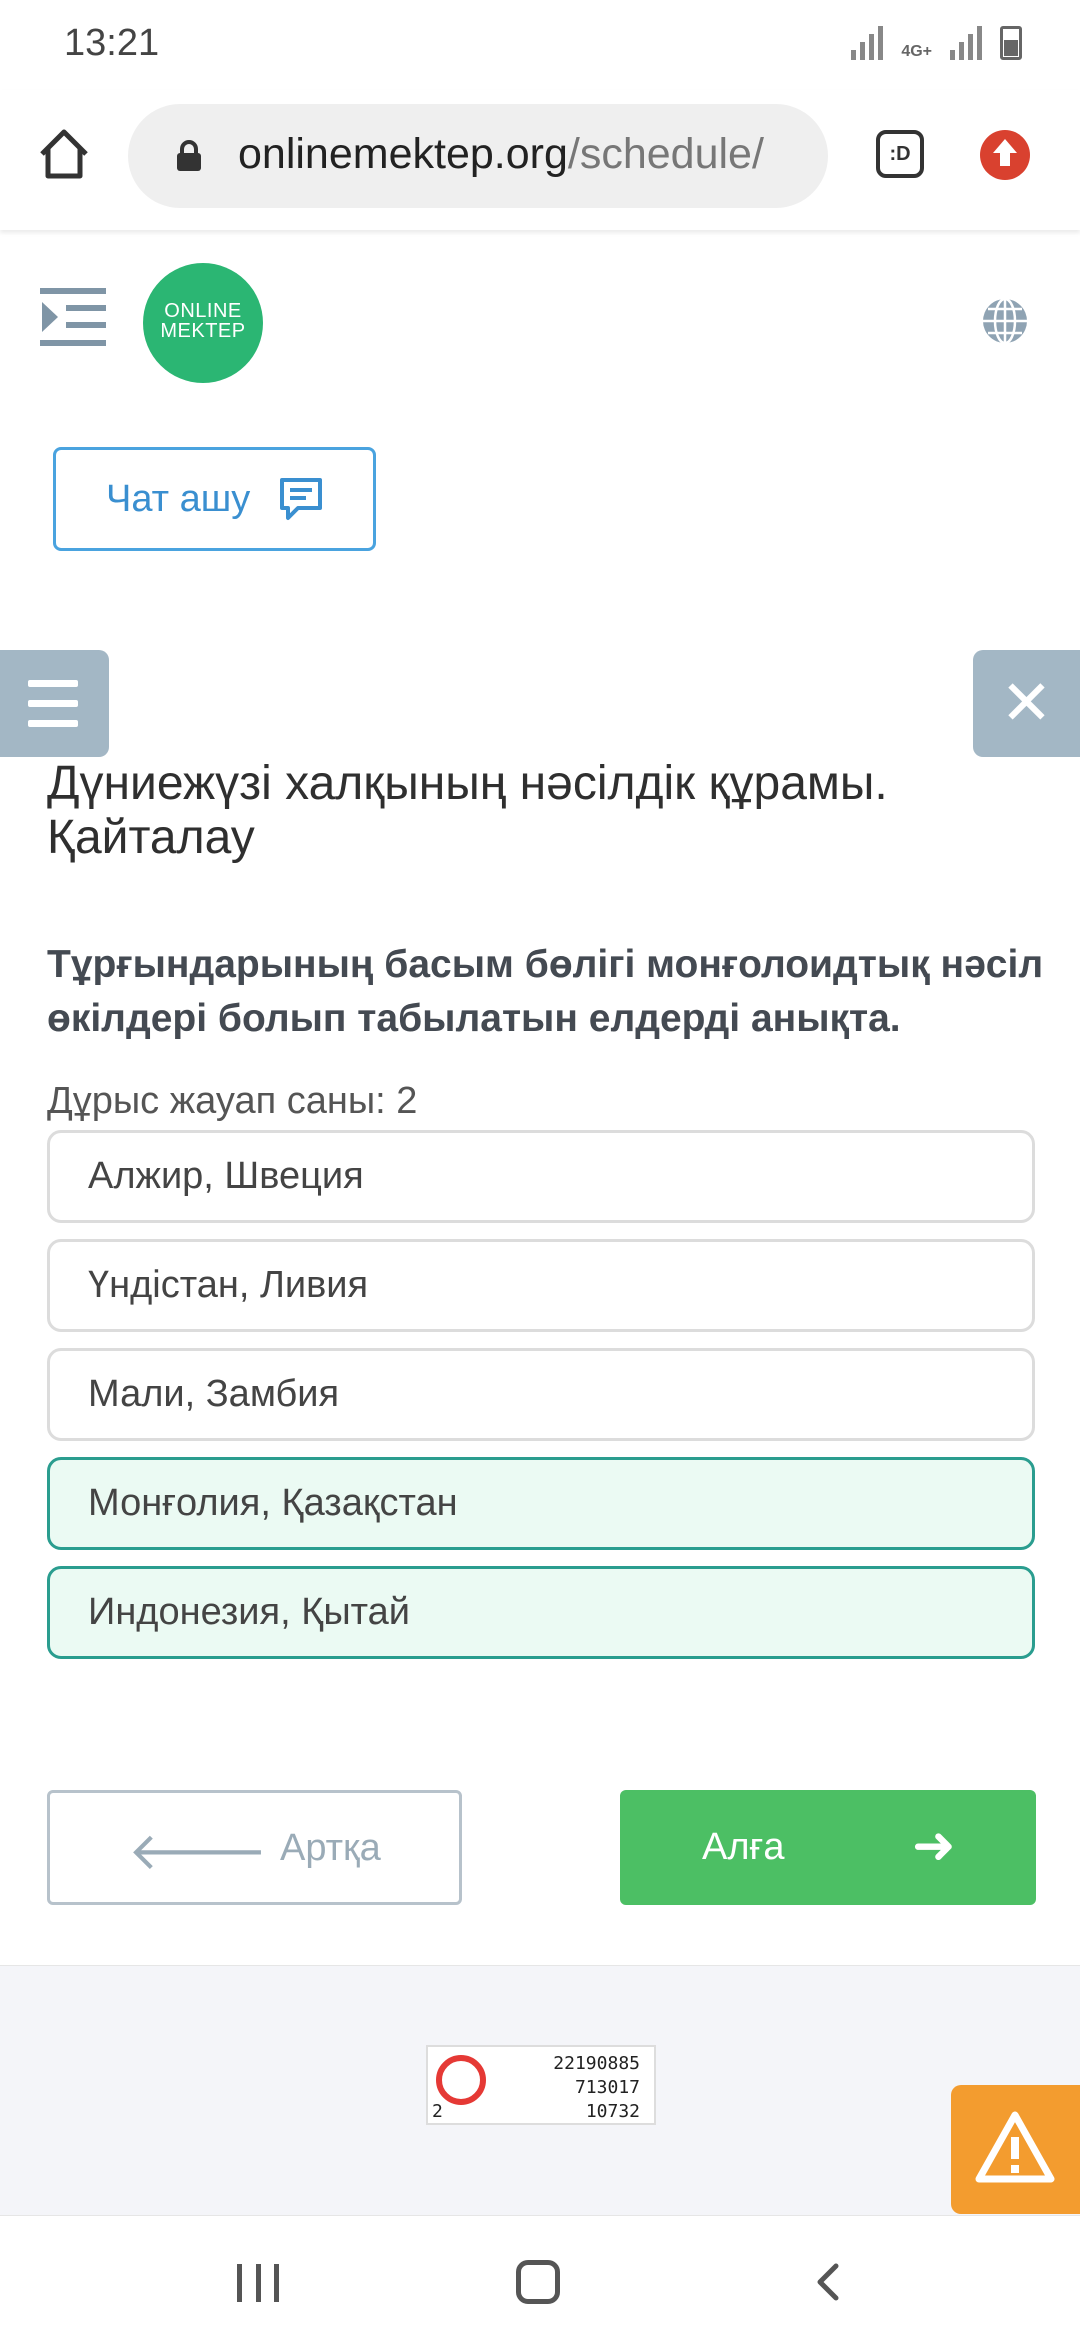 The image size is (1080, 2340). I want to click on globe-icon, so click(1005, 321).